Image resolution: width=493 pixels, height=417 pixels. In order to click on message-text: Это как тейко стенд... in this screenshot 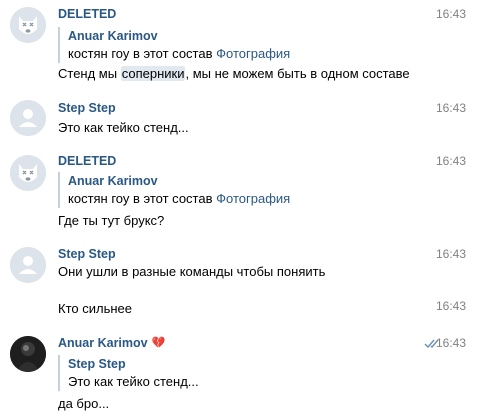, I will do `click(123, 127)`.